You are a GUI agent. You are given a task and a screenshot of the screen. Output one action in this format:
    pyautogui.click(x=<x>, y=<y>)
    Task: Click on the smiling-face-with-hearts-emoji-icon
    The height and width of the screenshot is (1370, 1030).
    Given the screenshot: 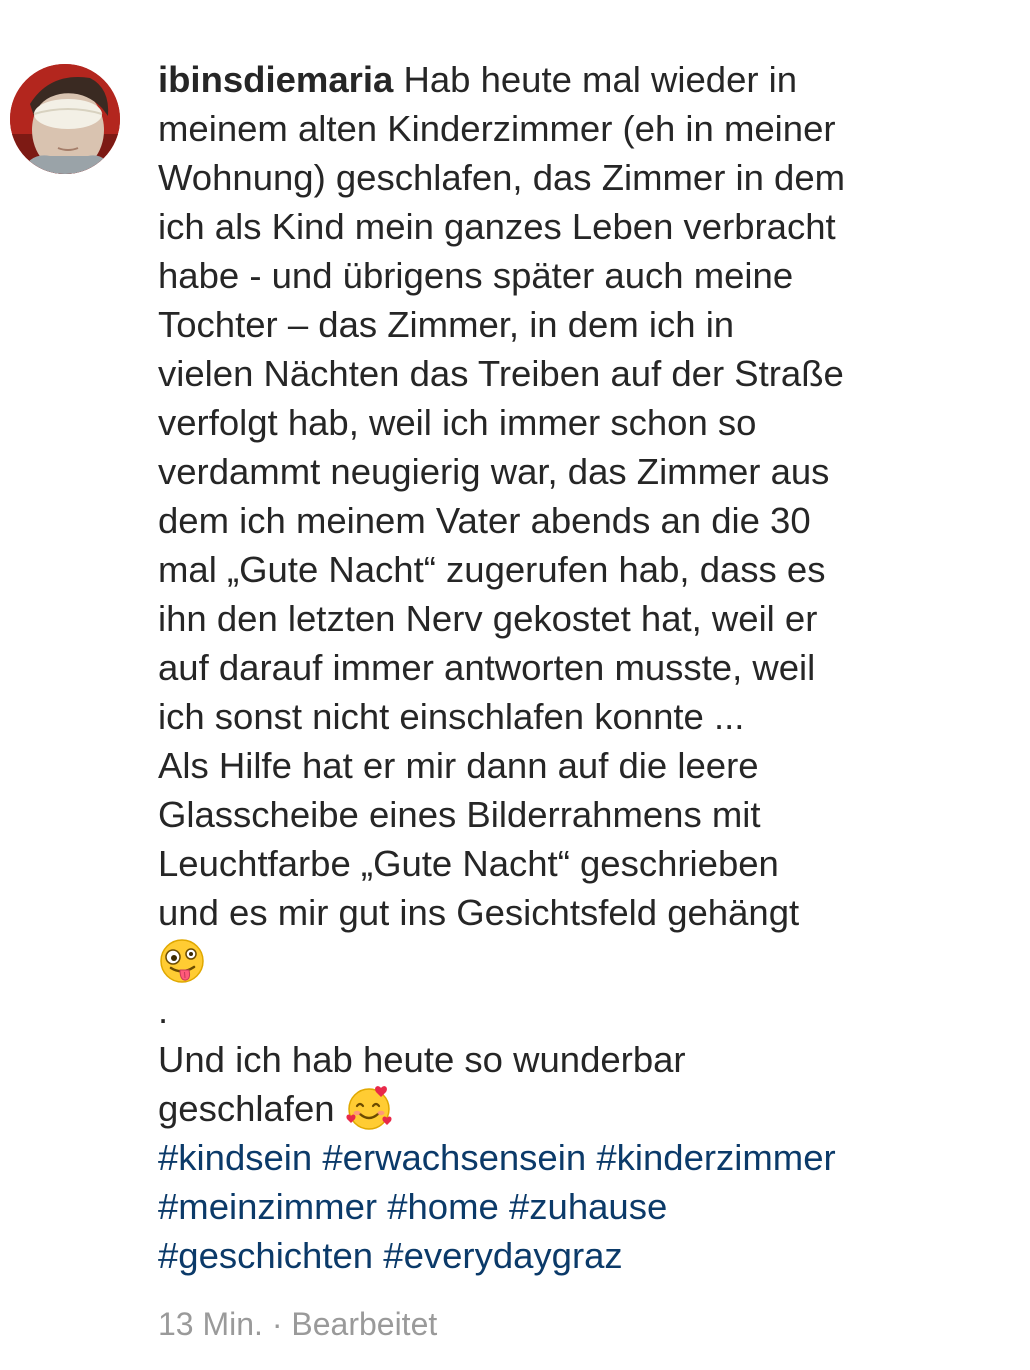 What is the action you would take?
    pyautogui.click(x=369, y=1108)
    